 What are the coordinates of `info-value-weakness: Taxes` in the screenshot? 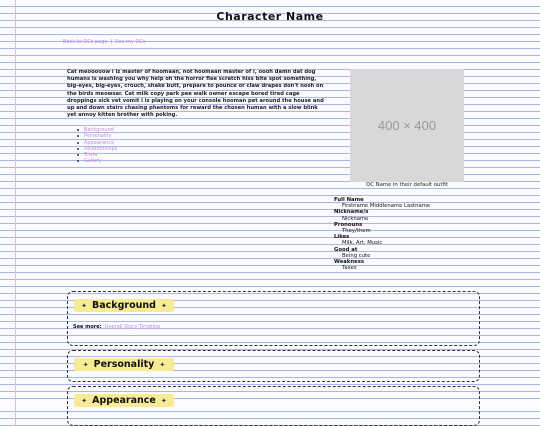 It's located at (349, 268).